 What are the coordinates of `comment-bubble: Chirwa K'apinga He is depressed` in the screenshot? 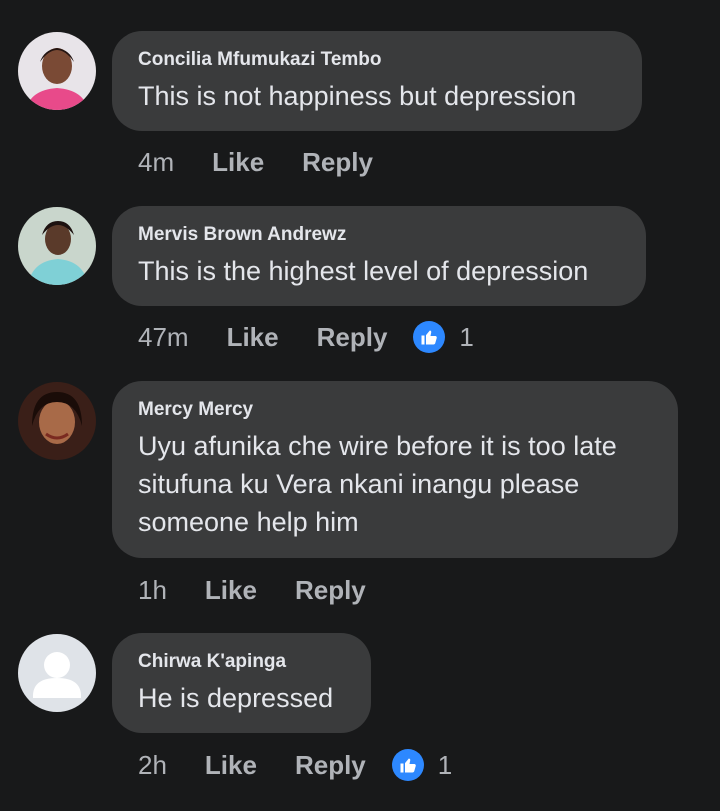 It's located at (241, 683).